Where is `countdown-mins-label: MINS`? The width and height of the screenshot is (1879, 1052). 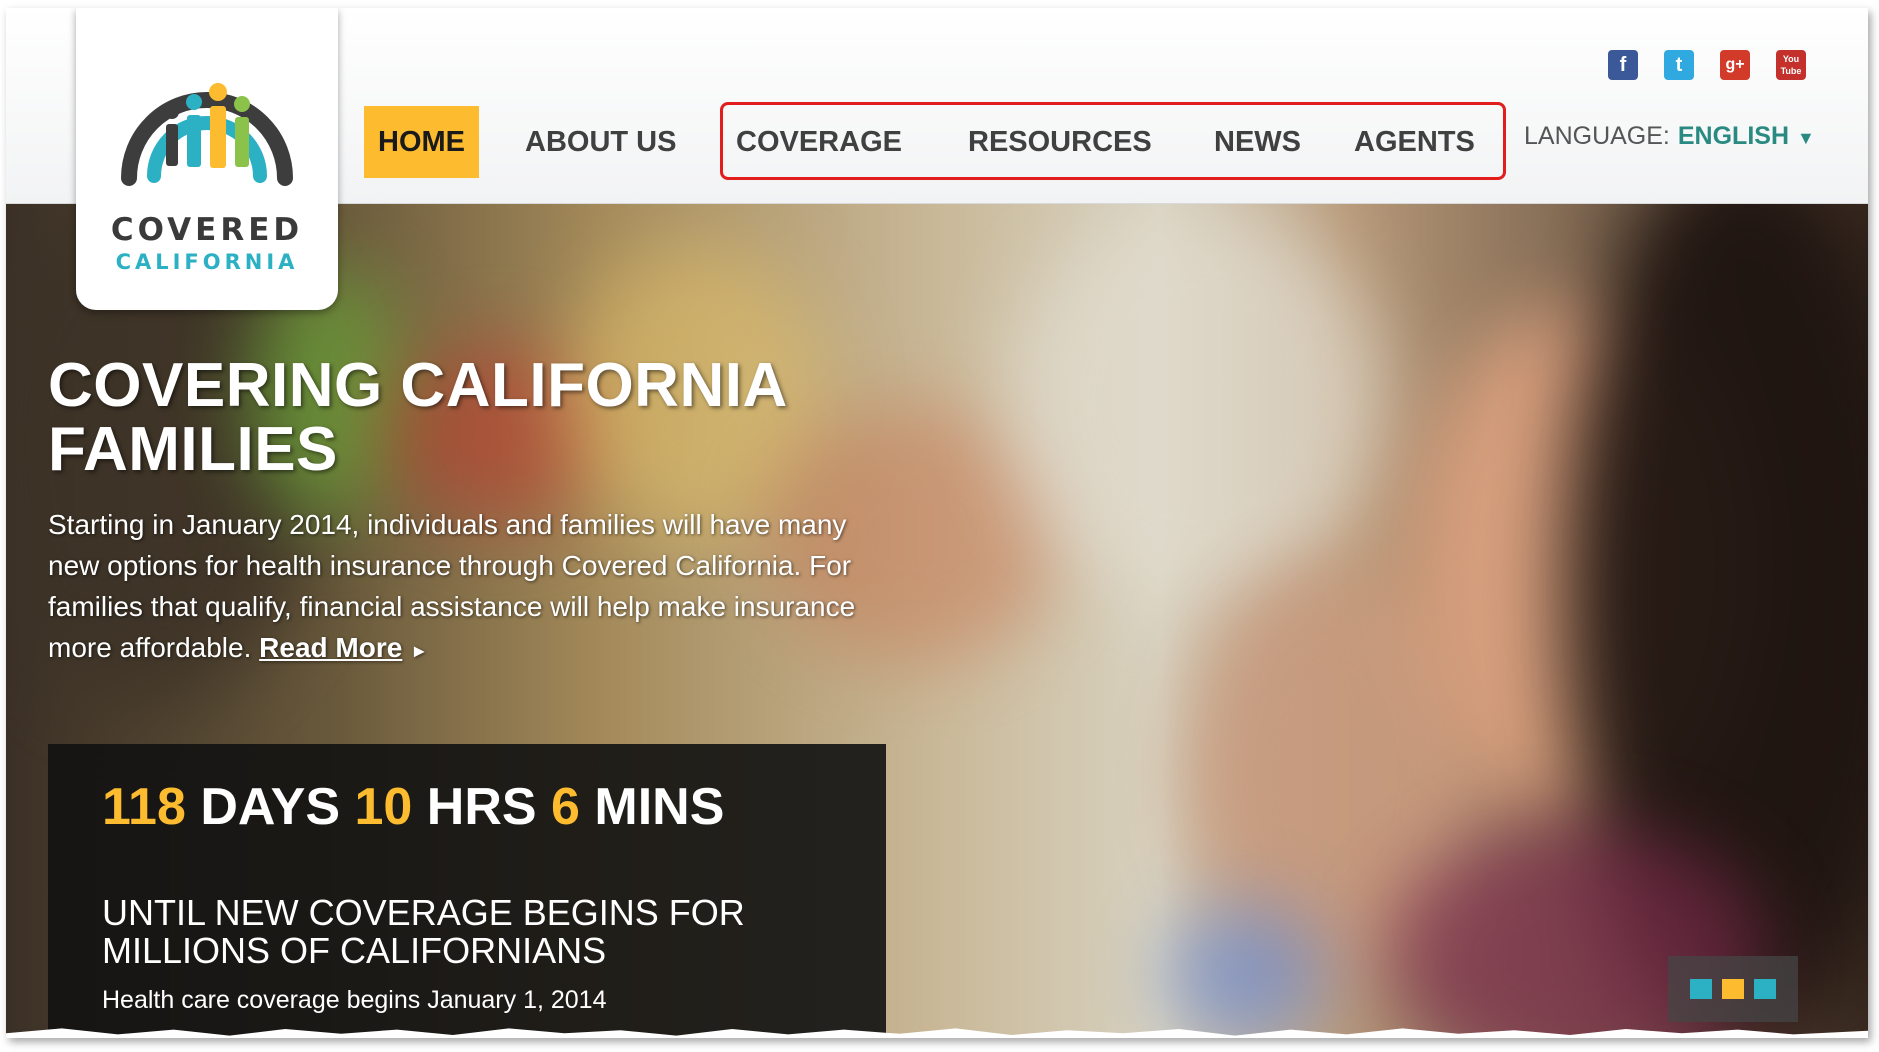
countdown-mins-label: MINS is located at coordinates (659, 807).